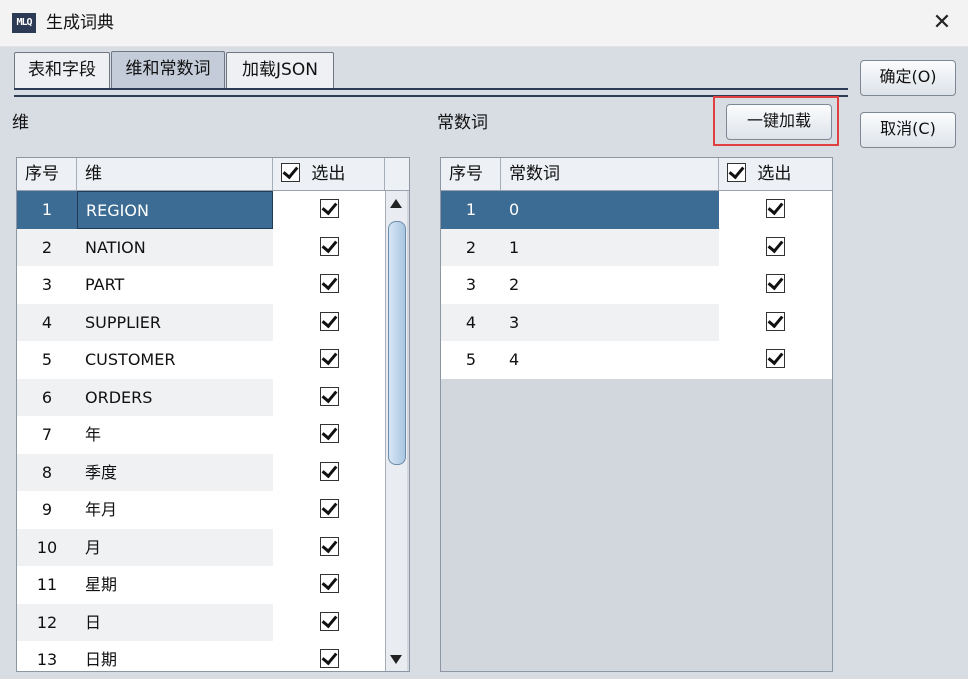 This screenshot has width=968, height=679. I want to click on row-name: NATION, so click(175, 247).